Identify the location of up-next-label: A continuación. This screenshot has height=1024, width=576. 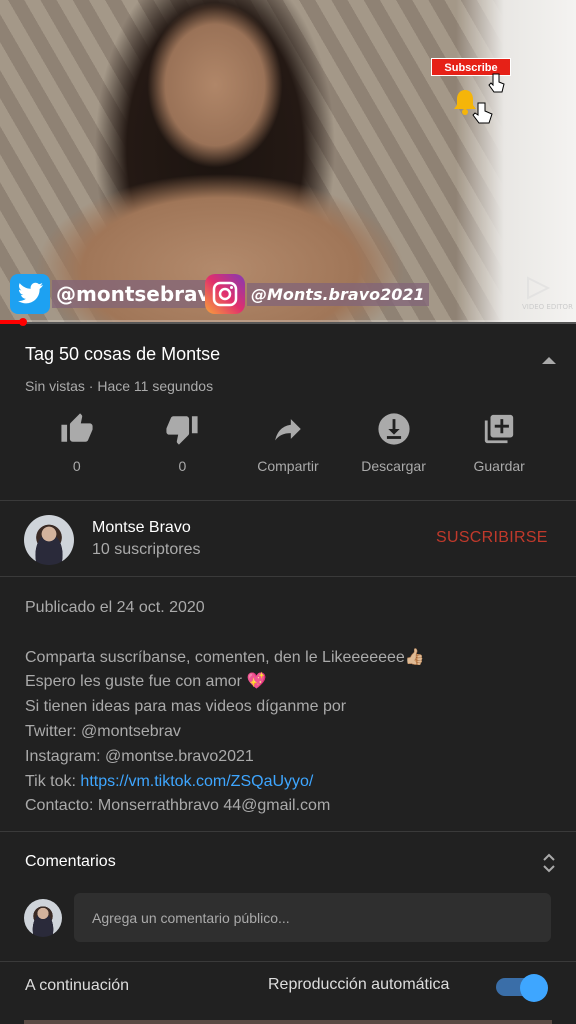
(77, 985).